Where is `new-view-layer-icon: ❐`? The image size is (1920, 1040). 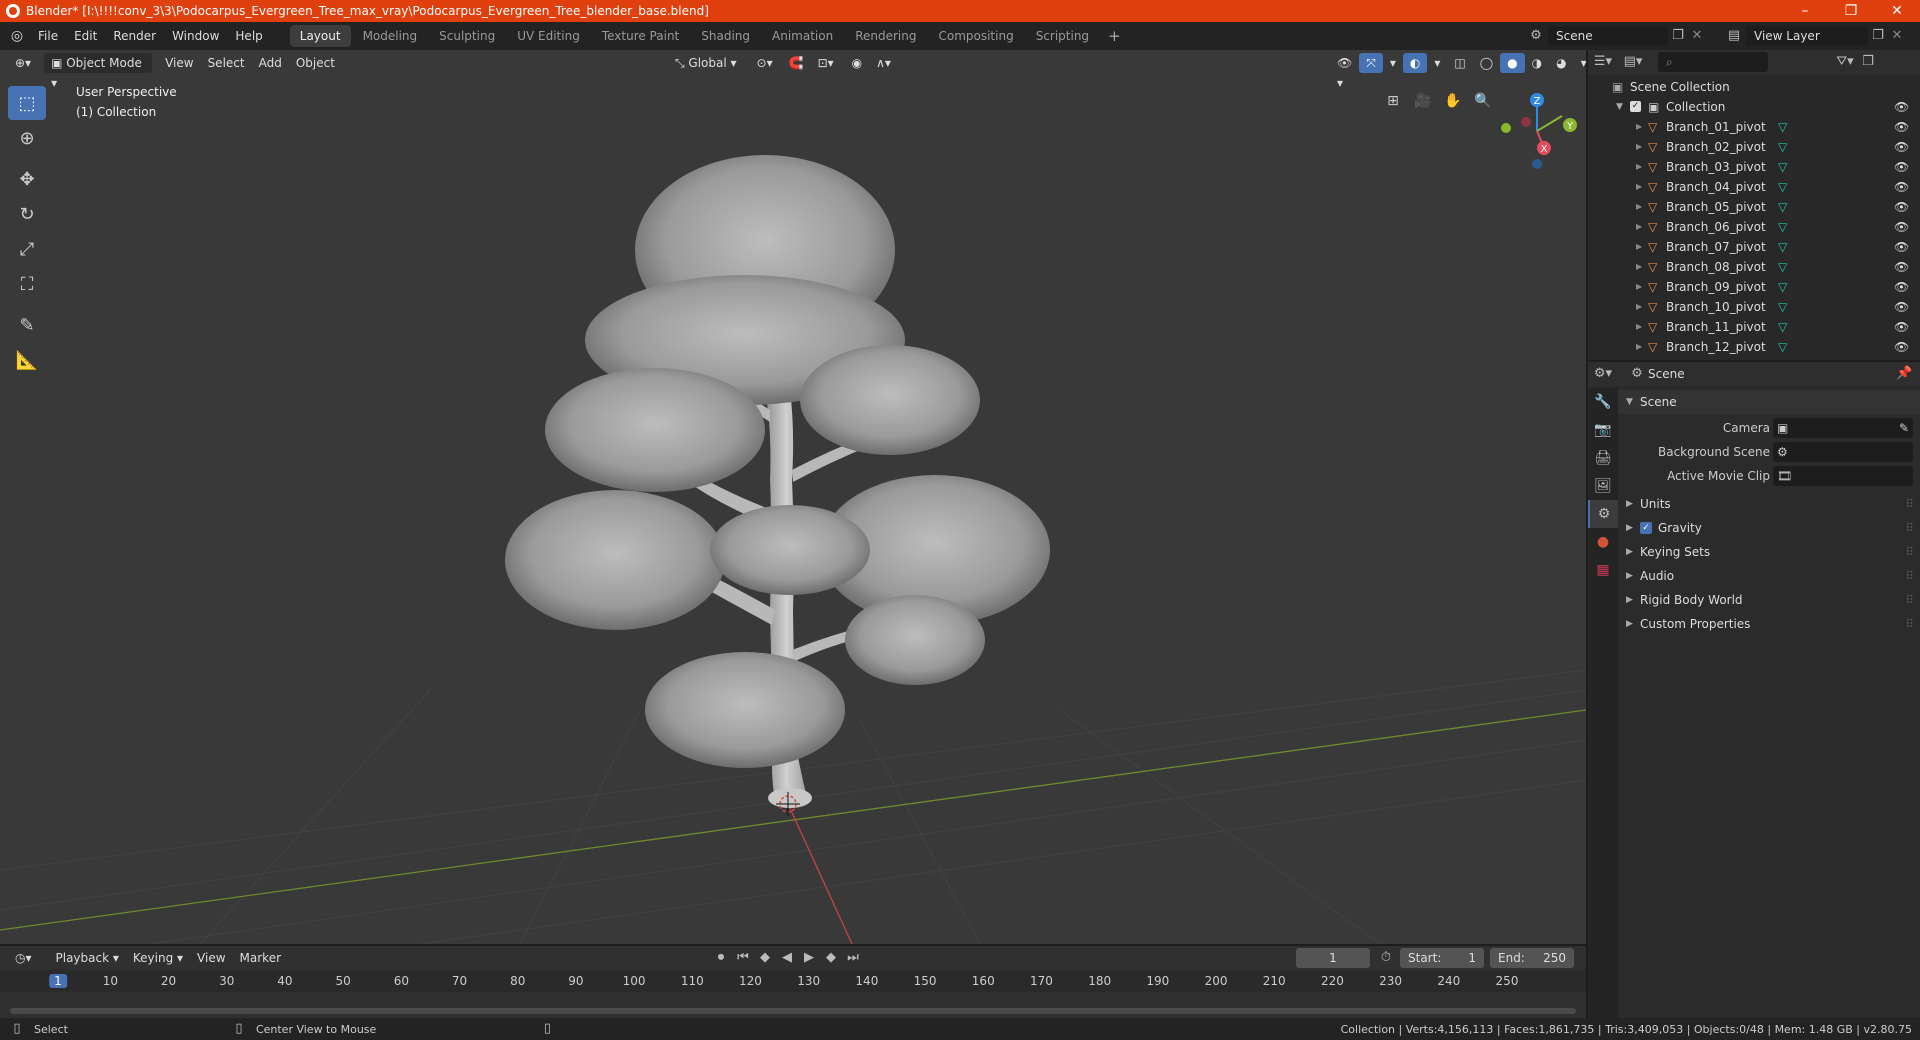 new-view-layer-icon: ❐ is located at coordinates (1878, 36).